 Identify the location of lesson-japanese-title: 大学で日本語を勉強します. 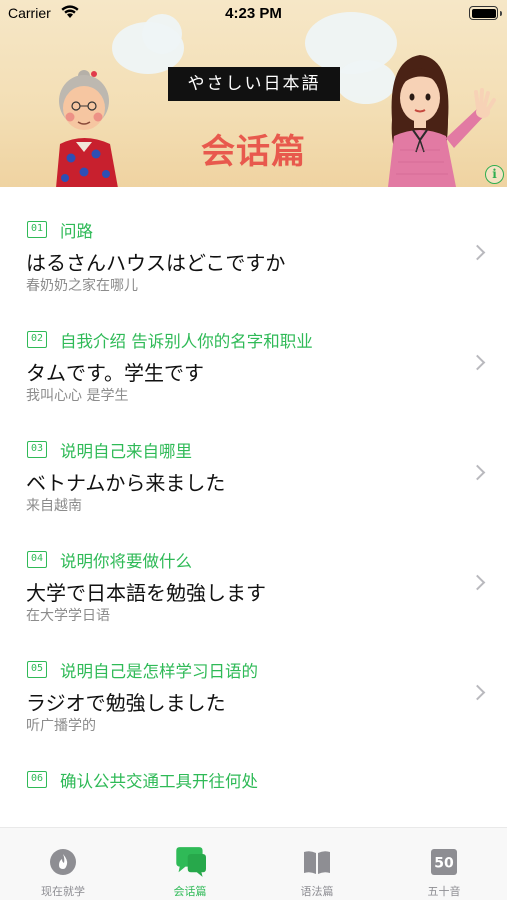
(146, 593).